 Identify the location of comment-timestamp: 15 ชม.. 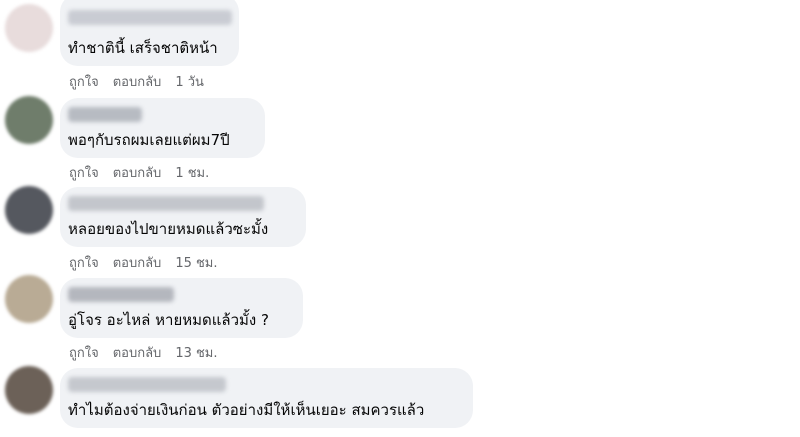
(196, 264).